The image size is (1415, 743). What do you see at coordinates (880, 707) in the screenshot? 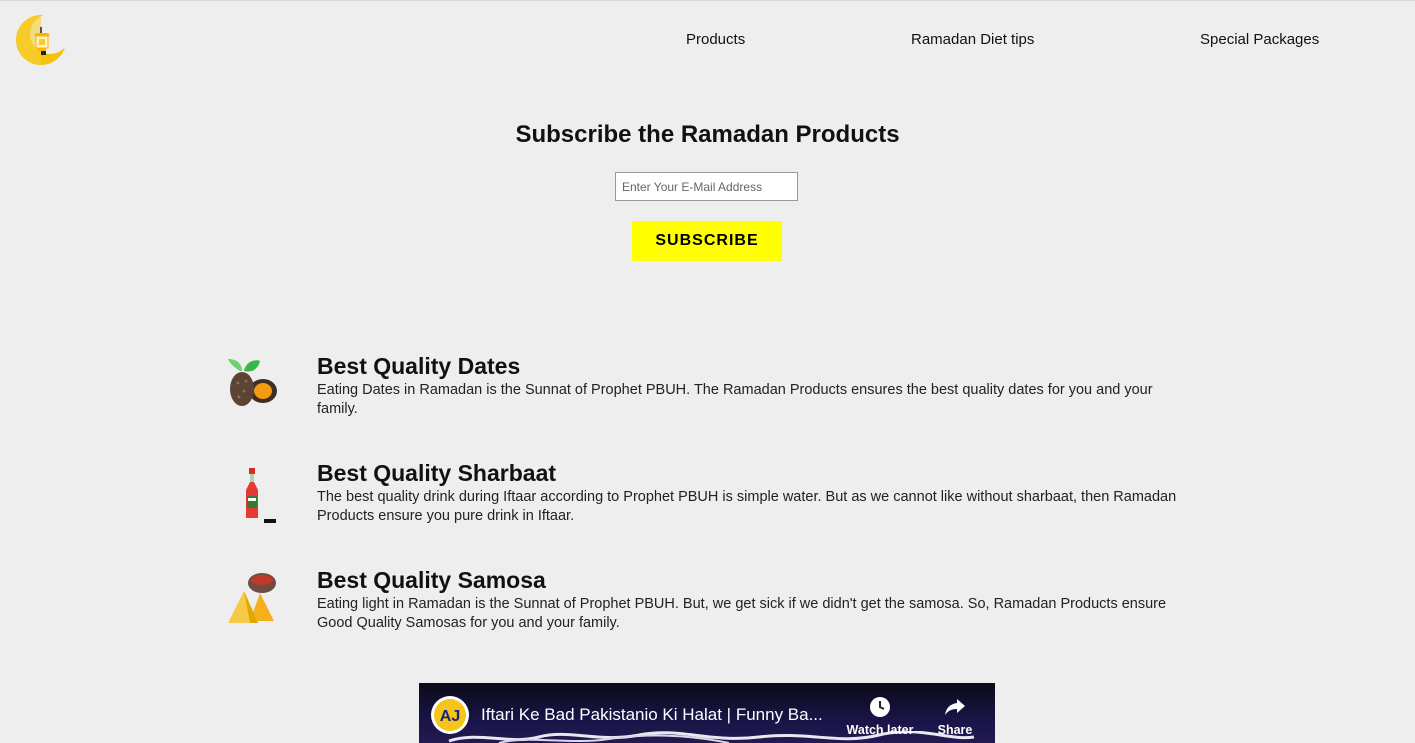
I see `clock-icon` at bounding box center [880, 707].